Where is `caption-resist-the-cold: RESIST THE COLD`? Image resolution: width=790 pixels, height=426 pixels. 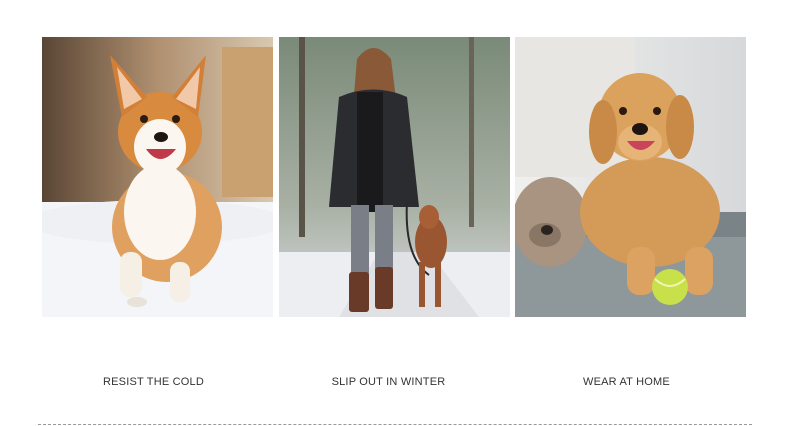 caption-resist-the-cold: RESIST THE COLD is located at coordinates (153, 382).